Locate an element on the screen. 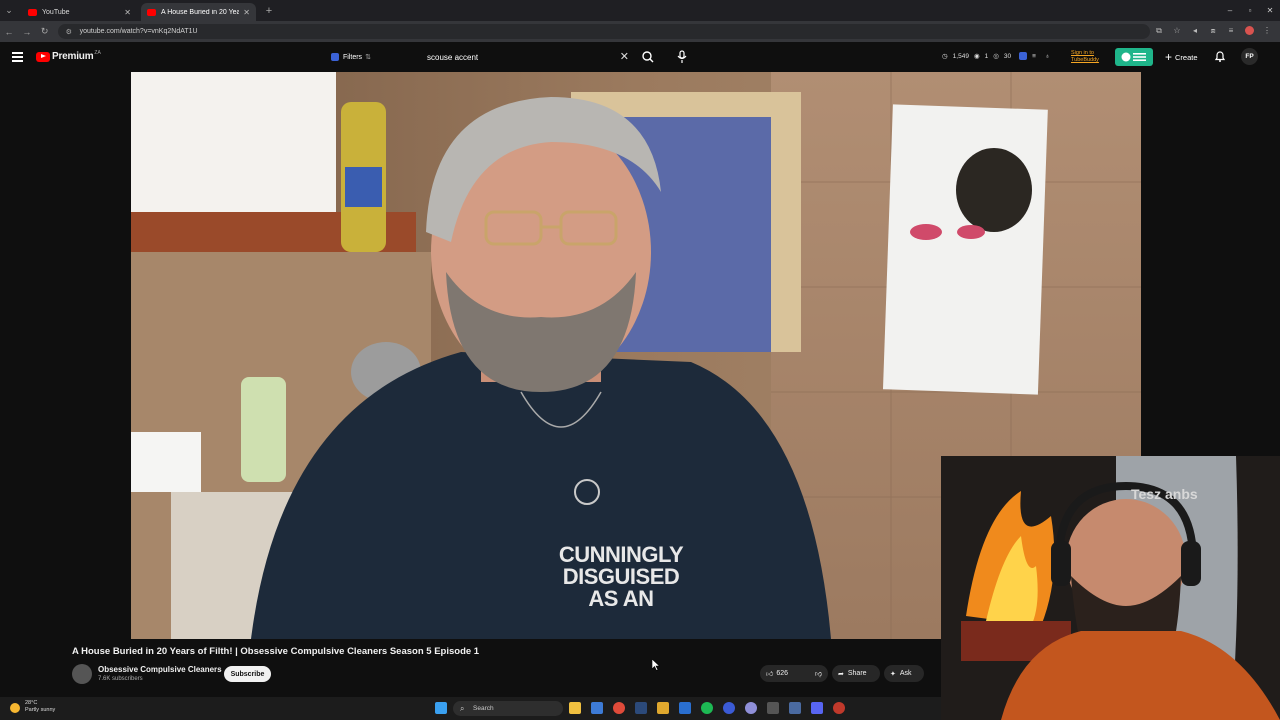  subscribe-button: Subscribe is located at coordinates (247, 674).